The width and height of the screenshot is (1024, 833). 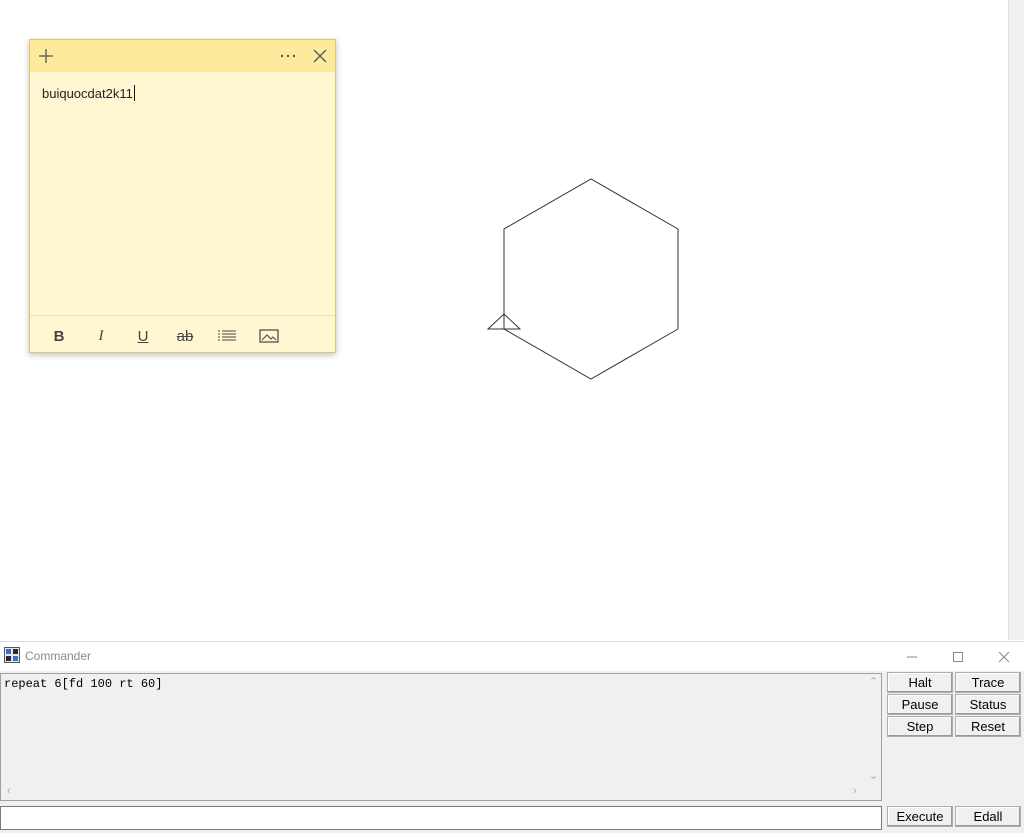 What do you see at coordinates (185, 336) in the screenshot?
I see `strikethrough-icon: ab` at bounding box center [185, 336].